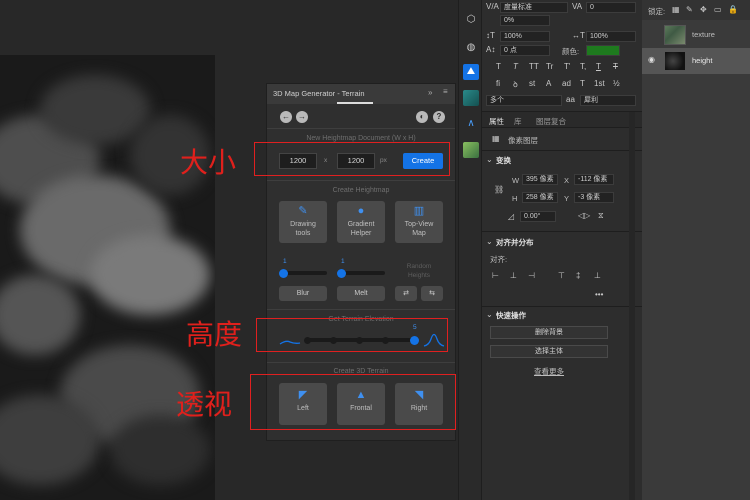  I want to click on lock-transparency-icon: ▦, so click(676, 9).